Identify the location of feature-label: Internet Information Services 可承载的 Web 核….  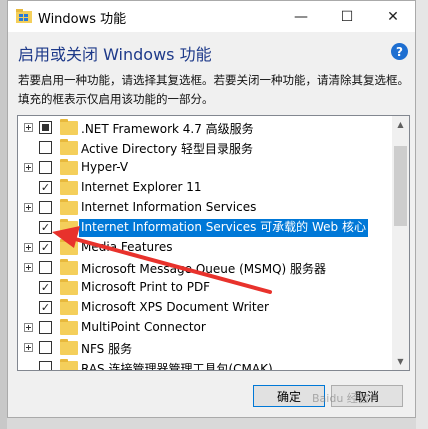
(223, 228).